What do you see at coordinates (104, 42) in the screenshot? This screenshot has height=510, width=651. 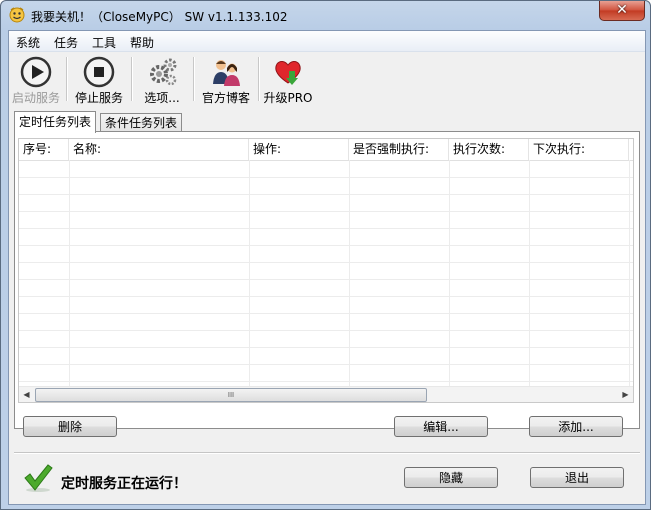 I see `menu-tools: 工具` at bounding box center [104, 42].